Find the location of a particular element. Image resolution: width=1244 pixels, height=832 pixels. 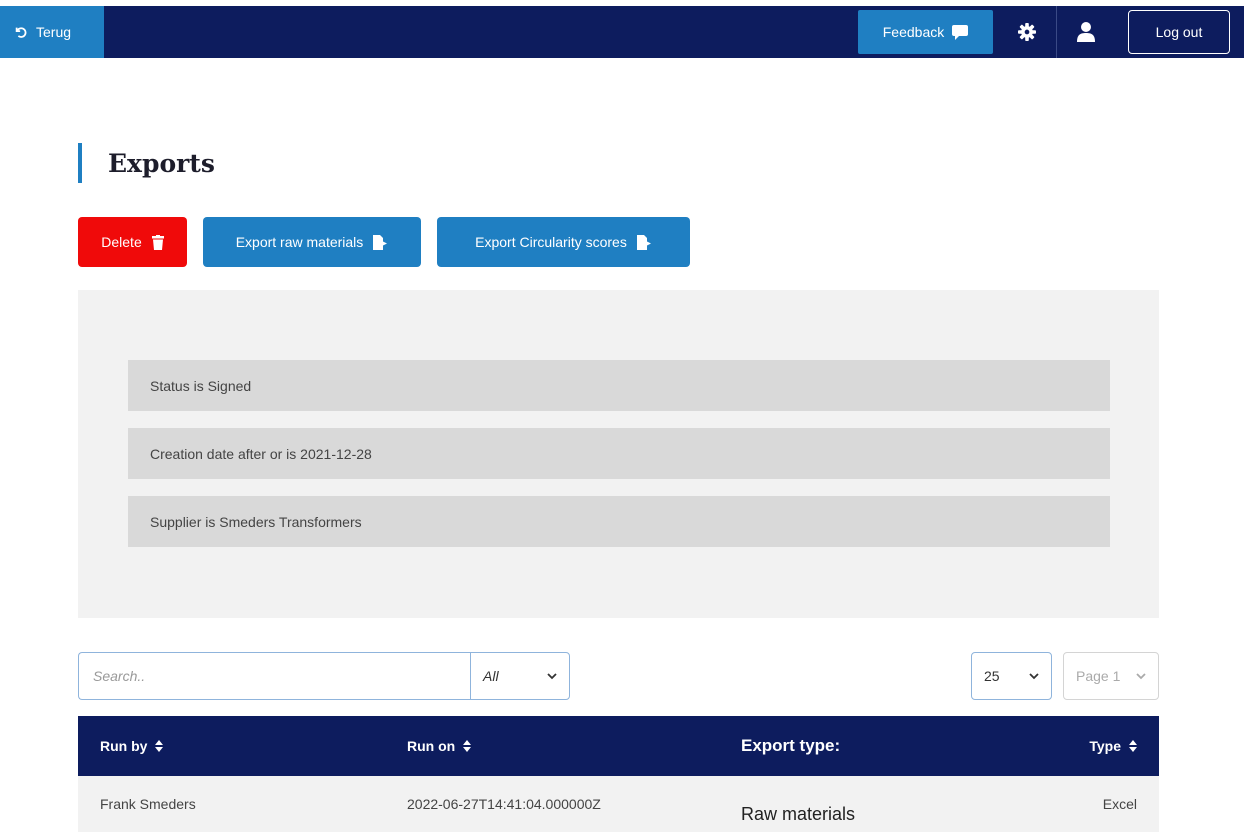

gear-icon is located at coordinates (1027, 32).